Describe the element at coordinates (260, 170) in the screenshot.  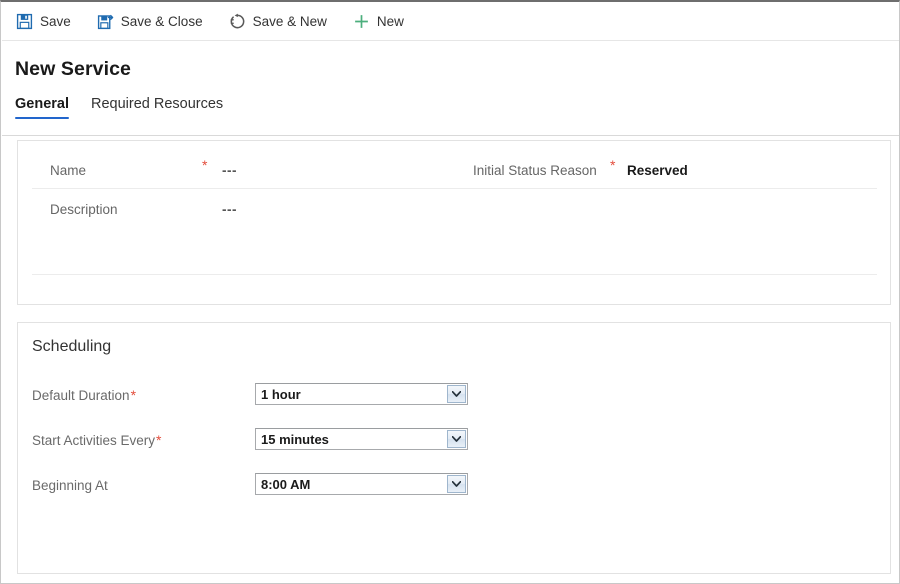
I see `field-row-name: Name * ---` at that location.